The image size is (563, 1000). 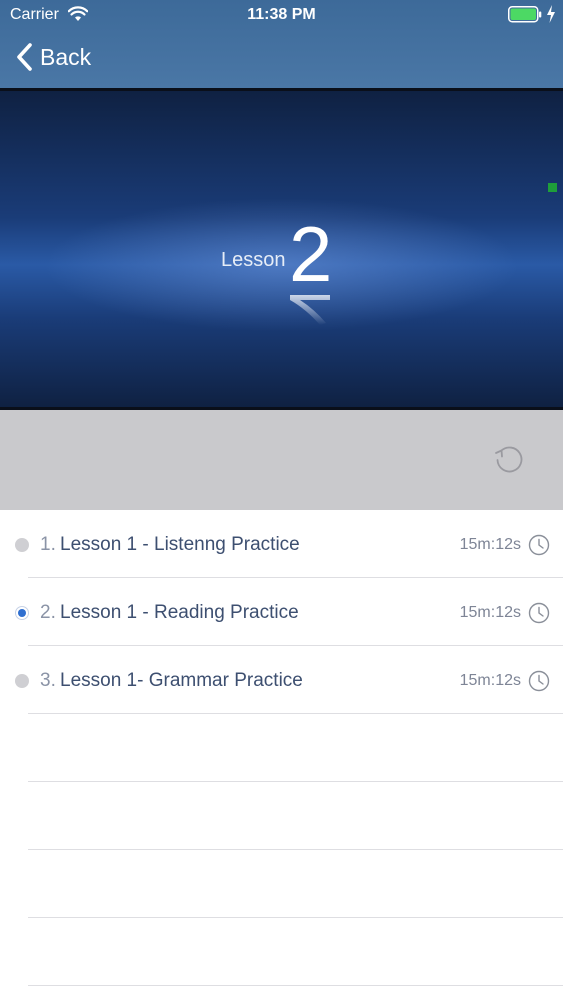 I want to click on lesson-title: Lesson 1 - Listenng Practice, so click(x=180, y=544).